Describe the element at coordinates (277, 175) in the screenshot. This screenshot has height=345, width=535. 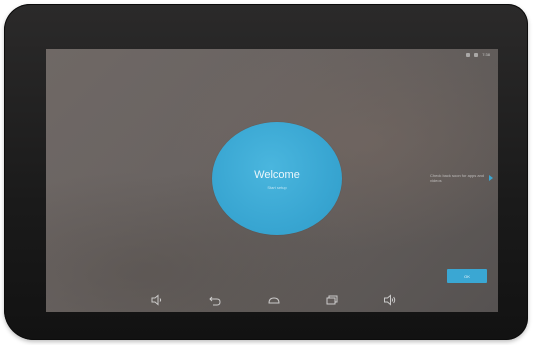
I see `welcome-title: Welcome` at that location.